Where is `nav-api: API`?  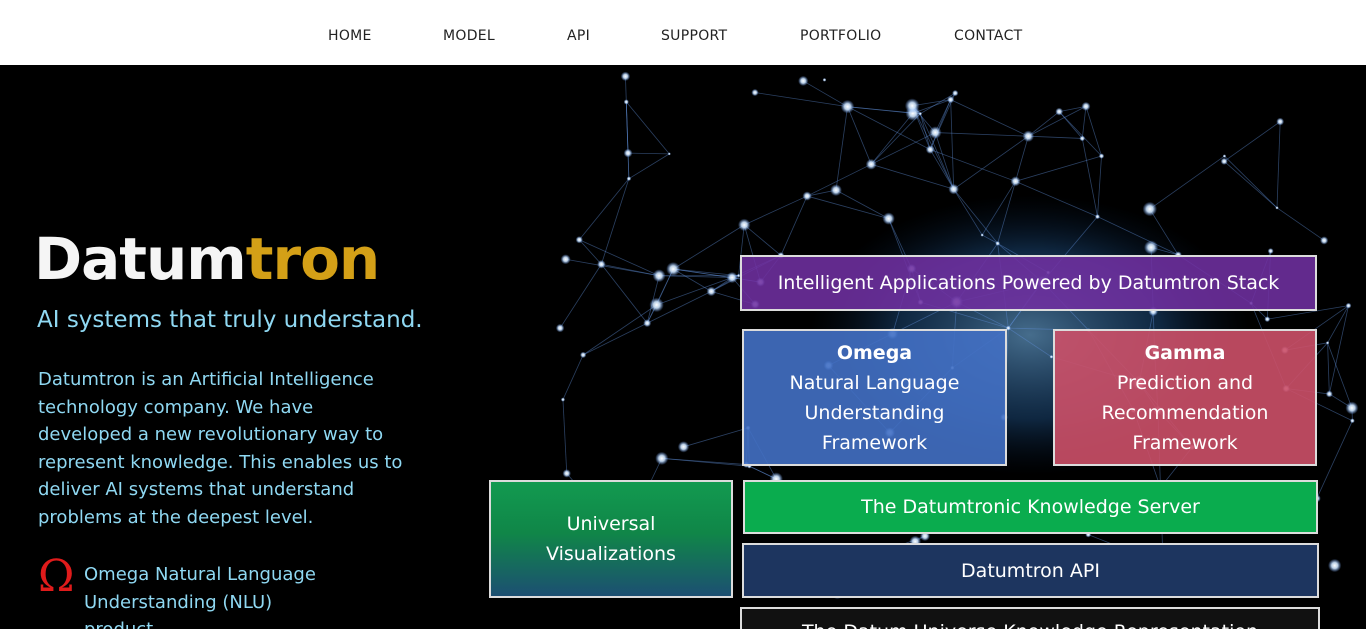 nav-api: API is located at coordinates (578, 36).